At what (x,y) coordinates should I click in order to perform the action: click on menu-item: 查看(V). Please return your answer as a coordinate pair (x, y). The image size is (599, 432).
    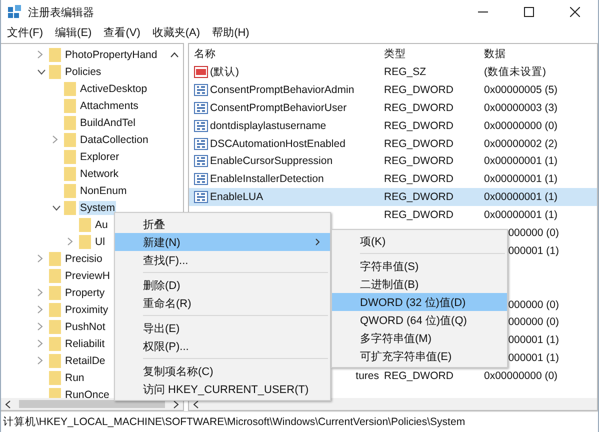
    Looking at the image, I should click on (122, 32).